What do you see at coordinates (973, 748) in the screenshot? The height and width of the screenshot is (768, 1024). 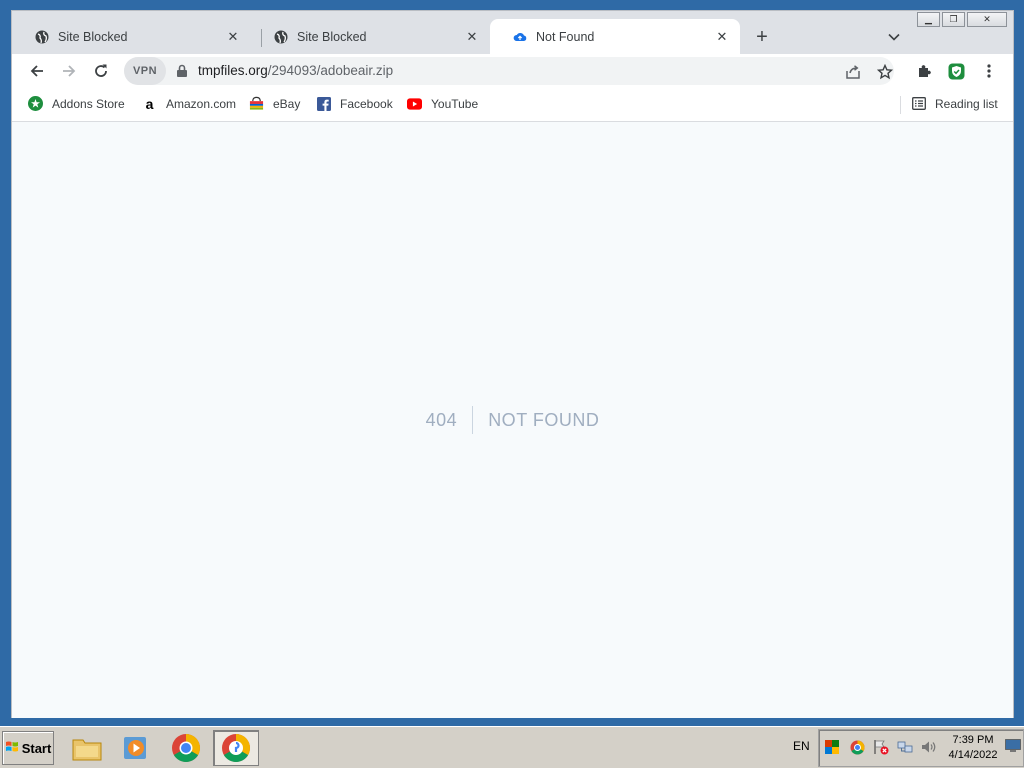 I see `clock: 7:39 PM 4/14/2022` at bounding box center [973, 748].